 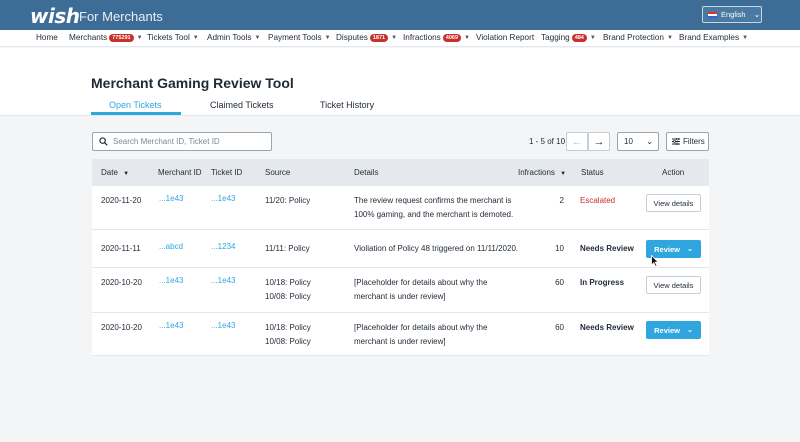 I want to click on merchant-id-link: ...abcd, so click(x=171, y=246).